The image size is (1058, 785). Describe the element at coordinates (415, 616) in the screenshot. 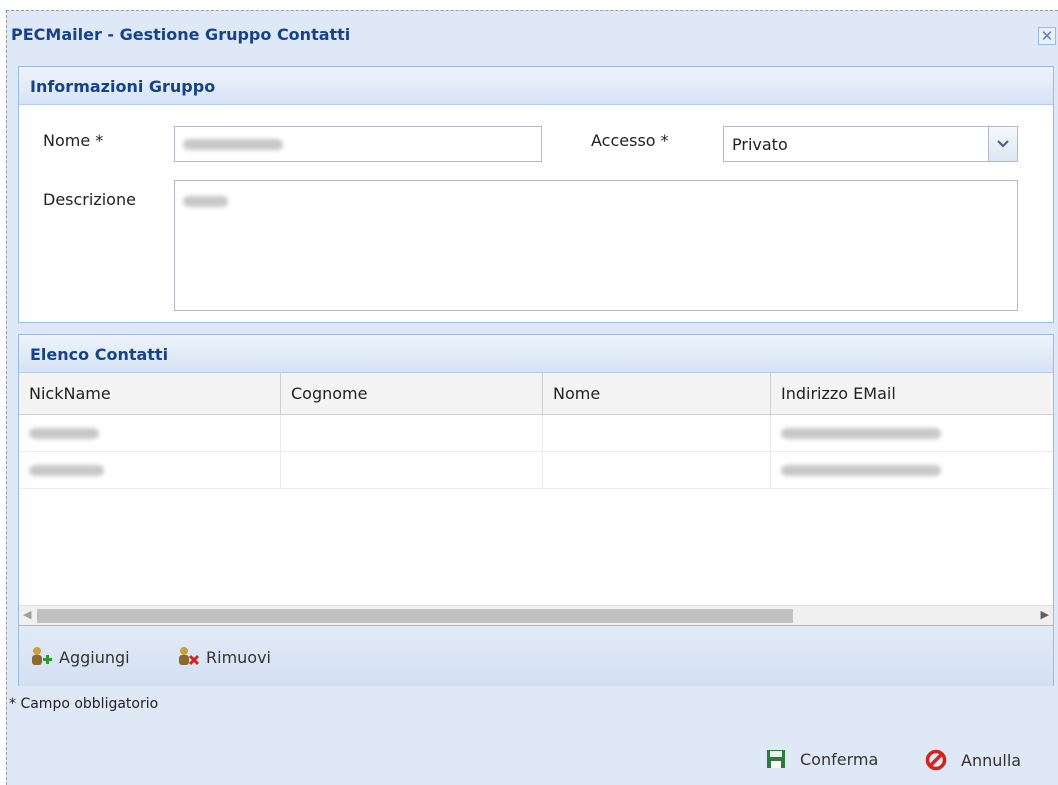

I see `scrollbar-thumb` at that location.